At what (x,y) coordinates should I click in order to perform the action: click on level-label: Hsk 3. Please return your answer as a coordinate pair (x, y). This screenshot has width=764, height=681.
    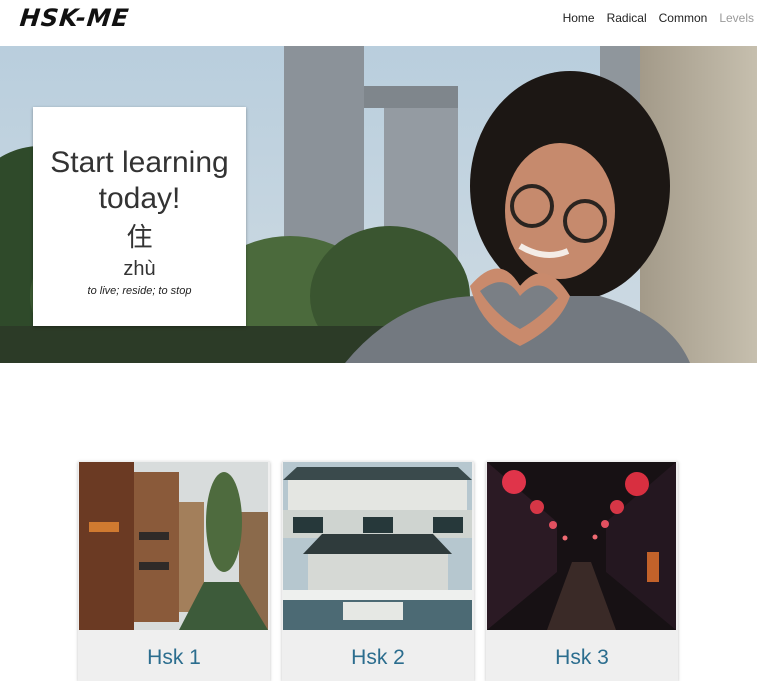
    Looking at the image, I should click on (582, 658).